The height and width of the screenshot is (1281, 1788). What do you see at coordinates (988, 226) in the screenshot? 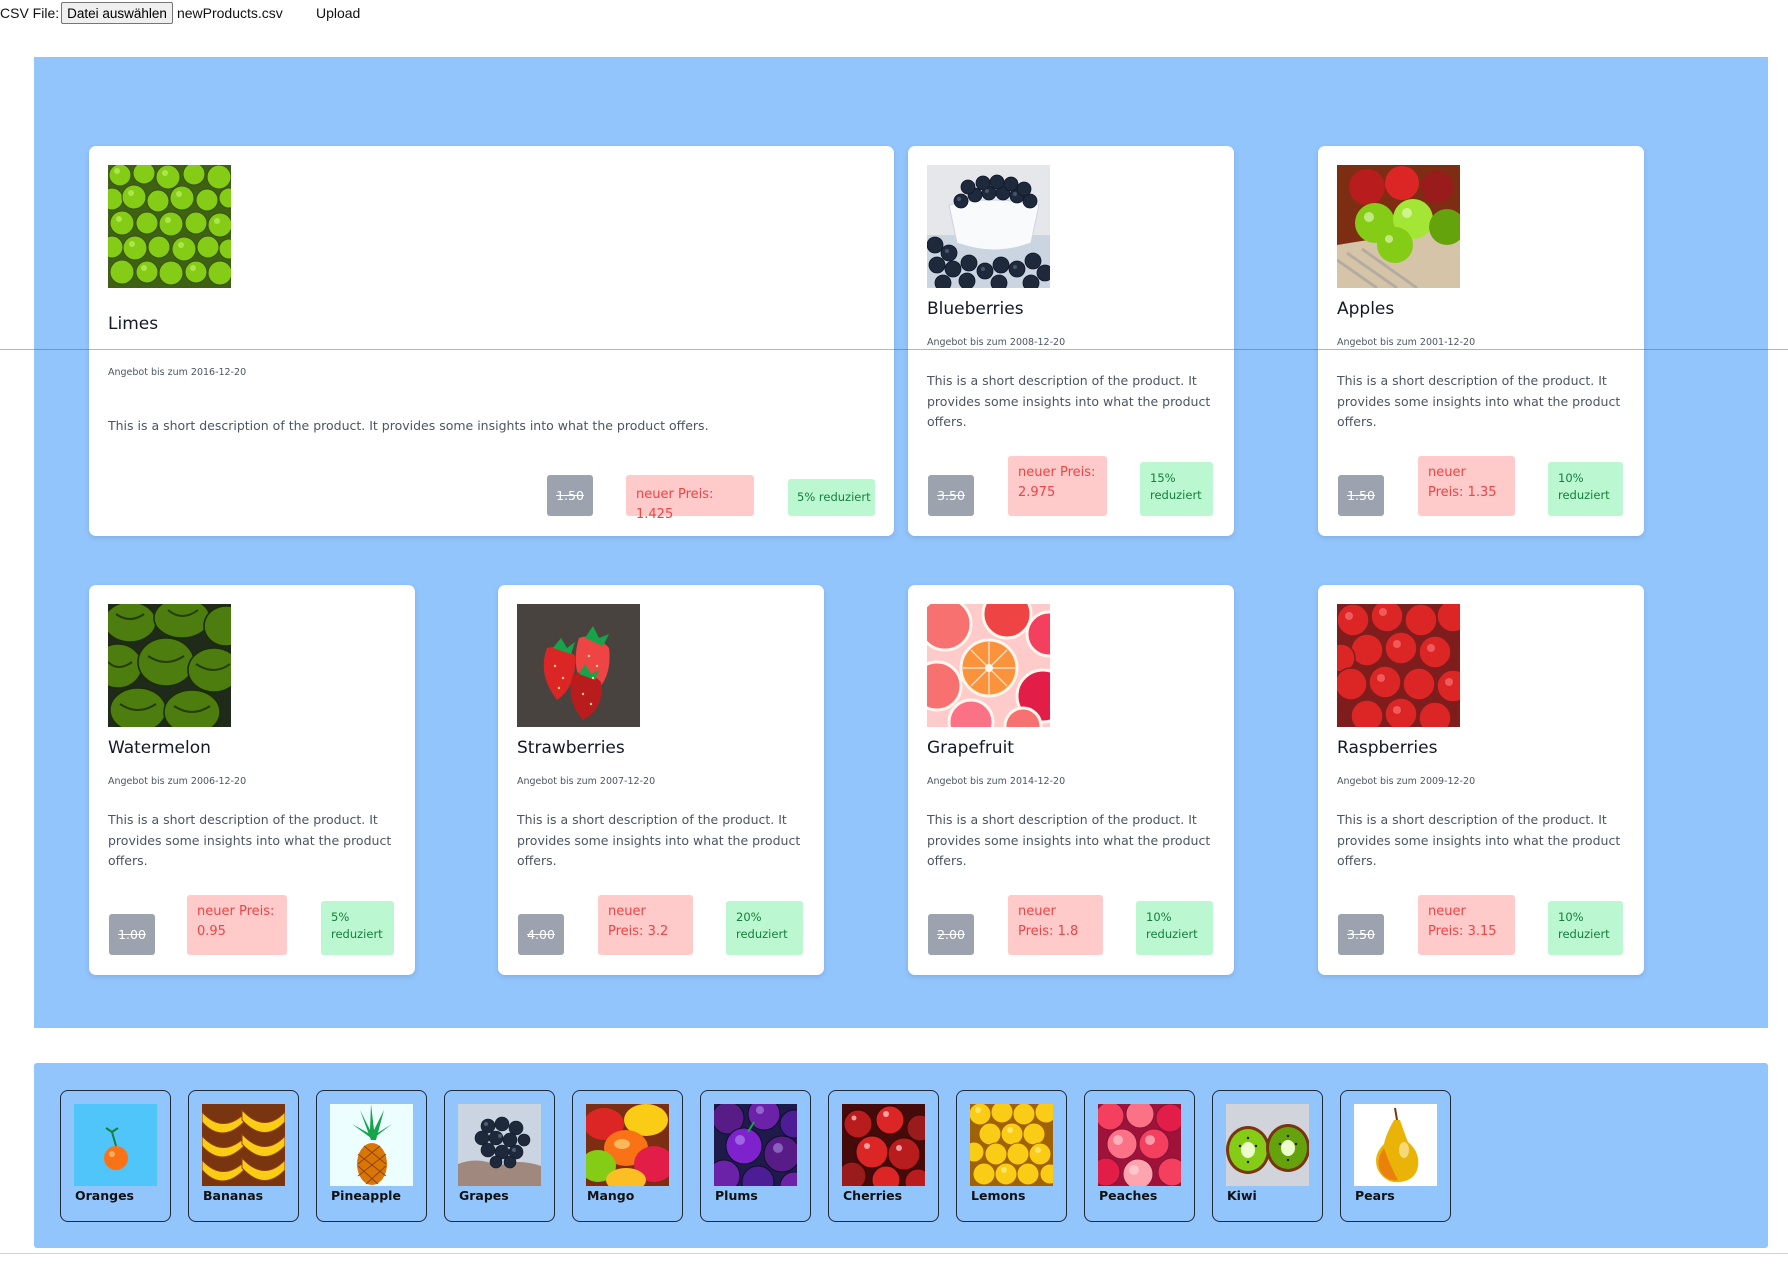
I see `blueberries-image` at bounding box center [988, 226].